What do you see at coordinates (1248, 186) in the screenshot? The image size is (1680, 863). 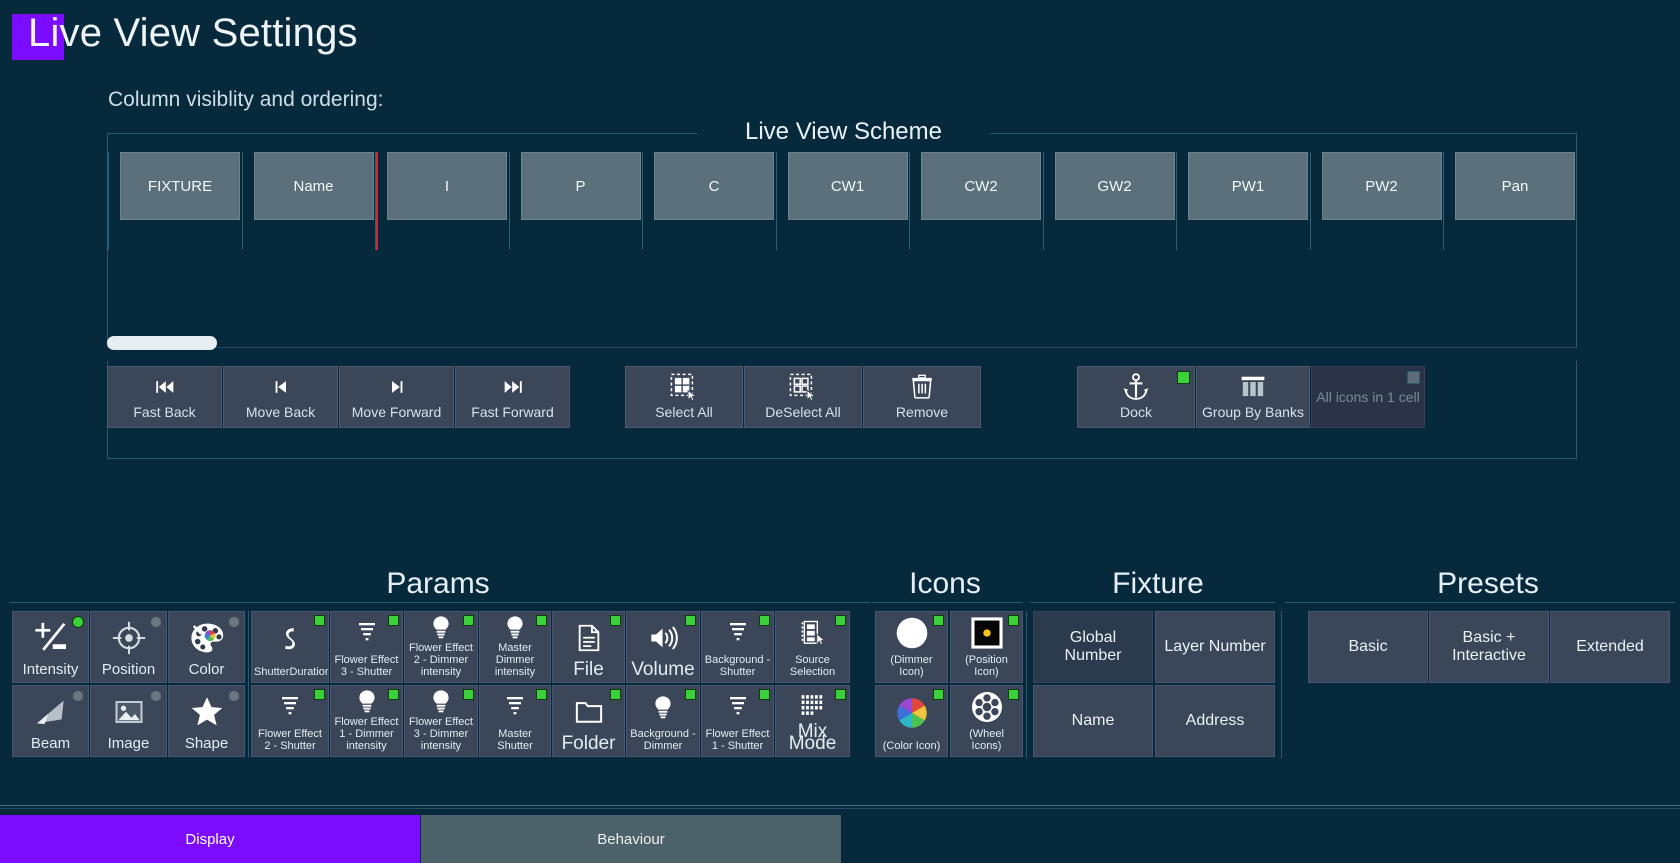 I see `column-header: PW1` at bounding box center [1248, 186].